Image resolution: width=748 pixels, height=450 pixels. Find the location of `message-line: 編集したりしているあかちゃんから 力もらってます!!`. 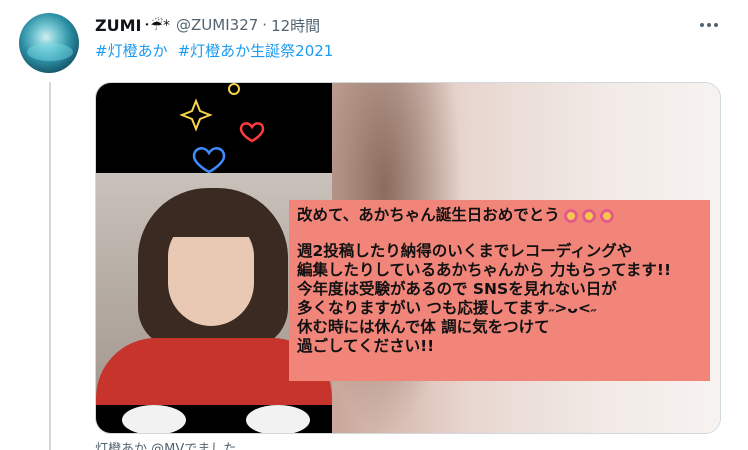

message-line: 編集したりしているあかちゃんから 力もらってます!! is located at coordinates (484, 270).